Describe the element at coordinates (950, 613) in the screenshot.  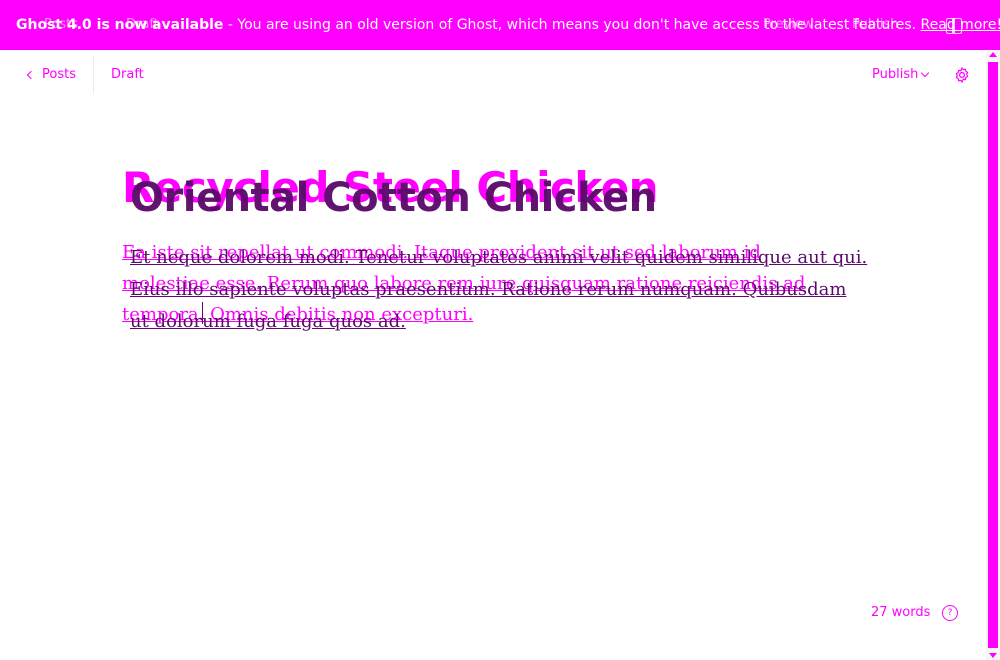
I see `help-question-icon: ?` at that location.